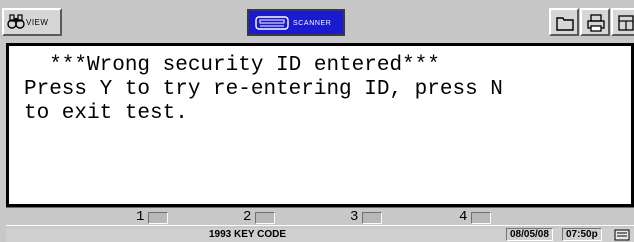  I want to click on view-label: VIEW, so click(37, 22).